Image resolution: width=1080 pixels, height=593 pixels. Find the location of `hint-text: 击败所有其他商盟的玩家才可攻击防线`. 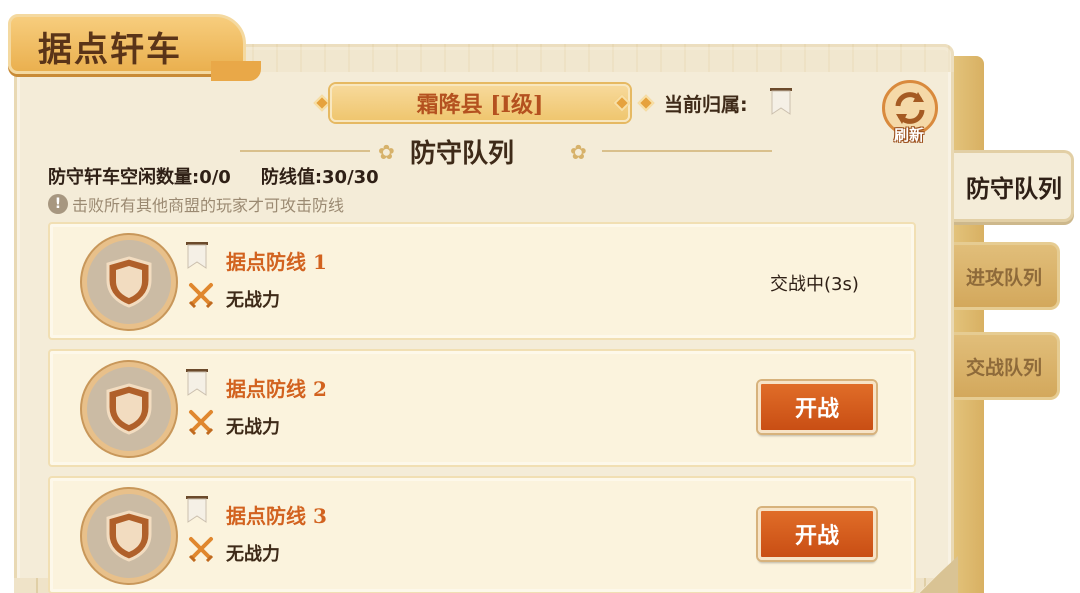

hint-text: 击败所有其他商盟的玩家才可攻击防线 is located at coordinates (208, 205).